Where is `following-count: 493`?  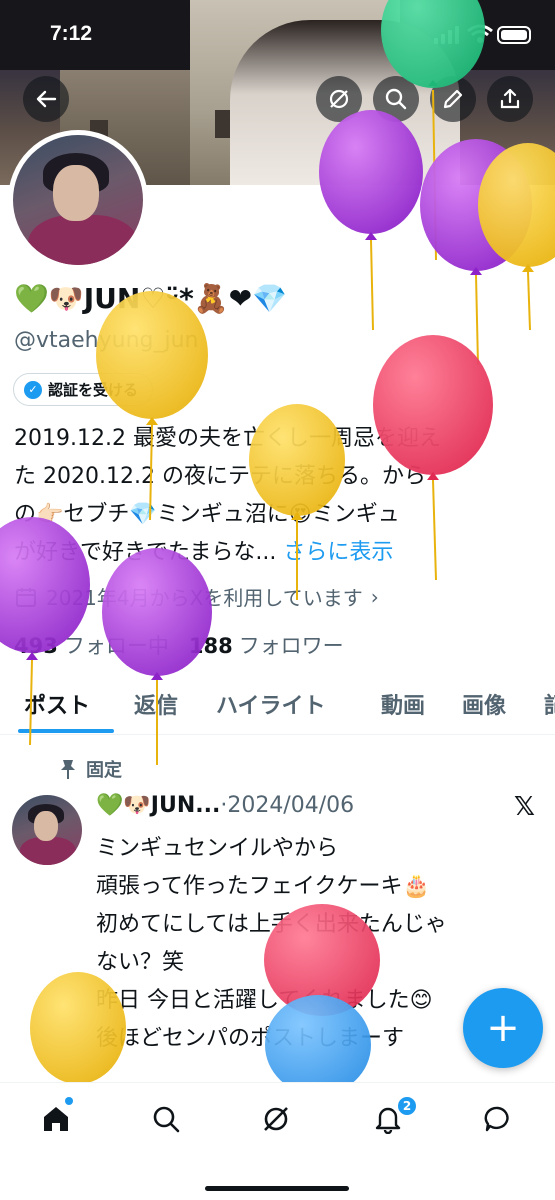
following-count: 493 is located at coordinates (36, 646).